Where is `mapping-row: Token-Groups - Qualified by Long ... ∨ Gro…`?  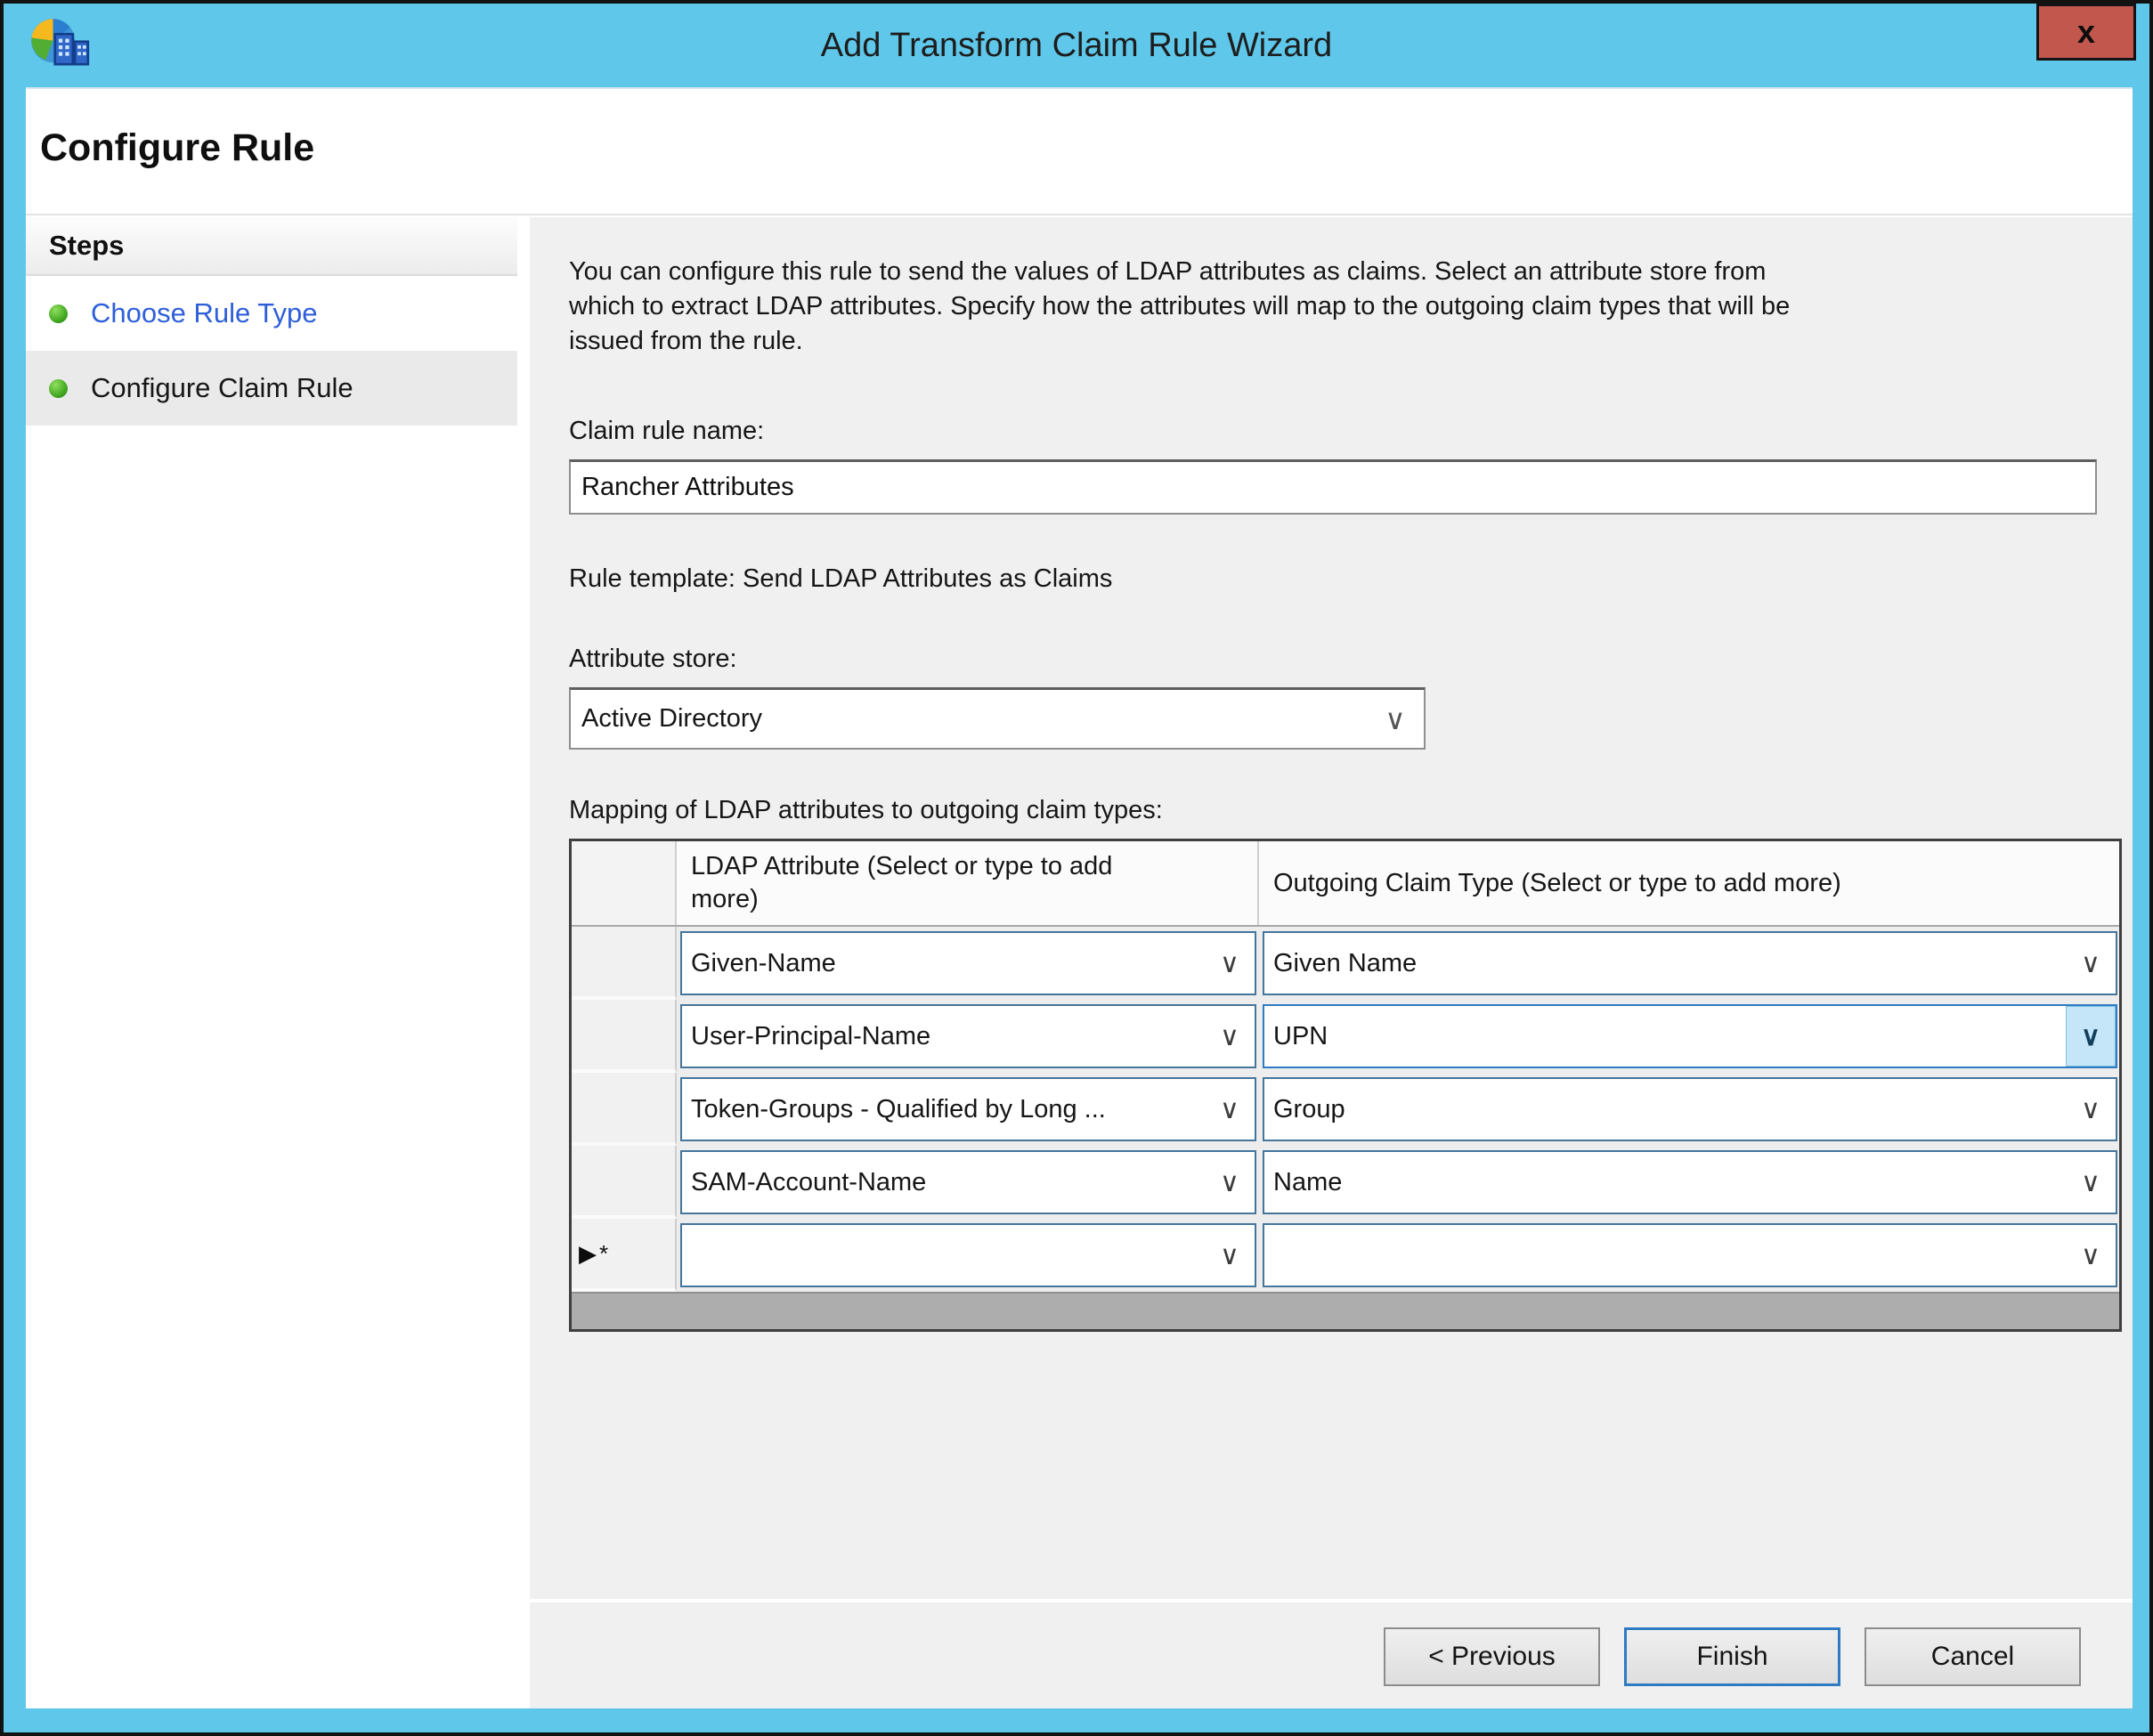
mapping-row: Token-Groups - Qualified by Long ... ∨ Gro… is located at coordinates (1346, 1109).